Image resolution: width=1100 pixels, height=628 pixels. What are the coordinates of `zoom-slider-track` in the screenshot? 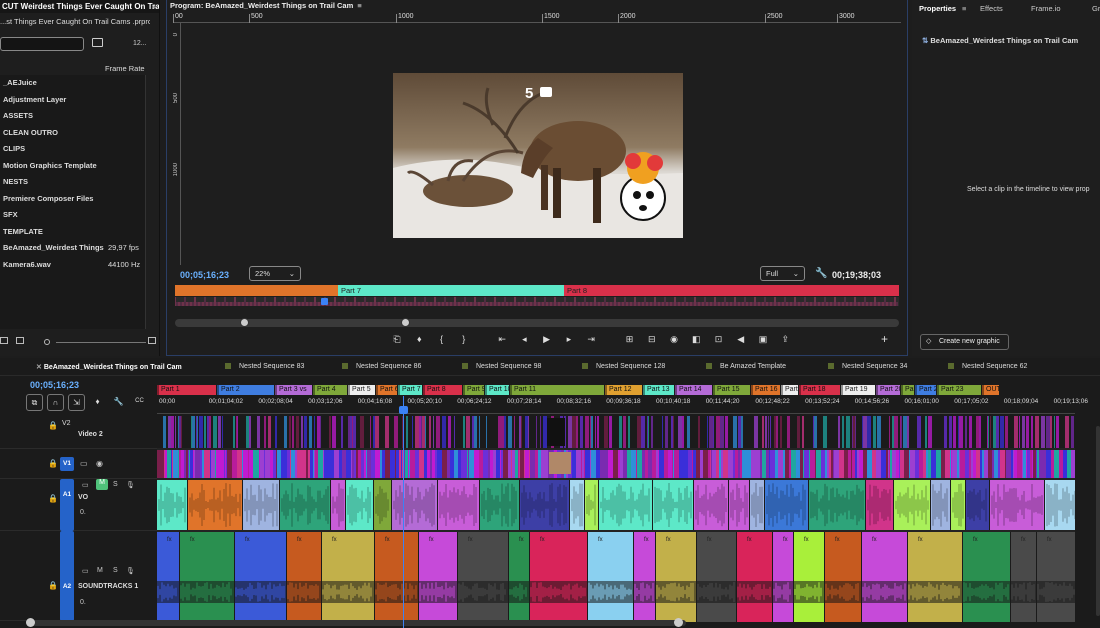 It's located at (101, 342).